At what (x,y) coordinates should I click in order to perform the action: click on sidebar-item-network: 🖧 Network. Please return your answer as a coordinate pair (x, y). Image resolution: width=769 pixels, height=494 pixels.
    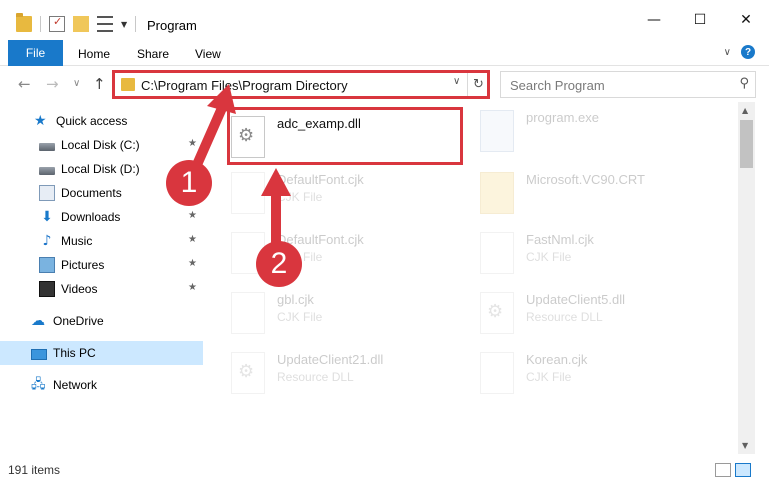
    Looking at the image, I should click on (101, 385).